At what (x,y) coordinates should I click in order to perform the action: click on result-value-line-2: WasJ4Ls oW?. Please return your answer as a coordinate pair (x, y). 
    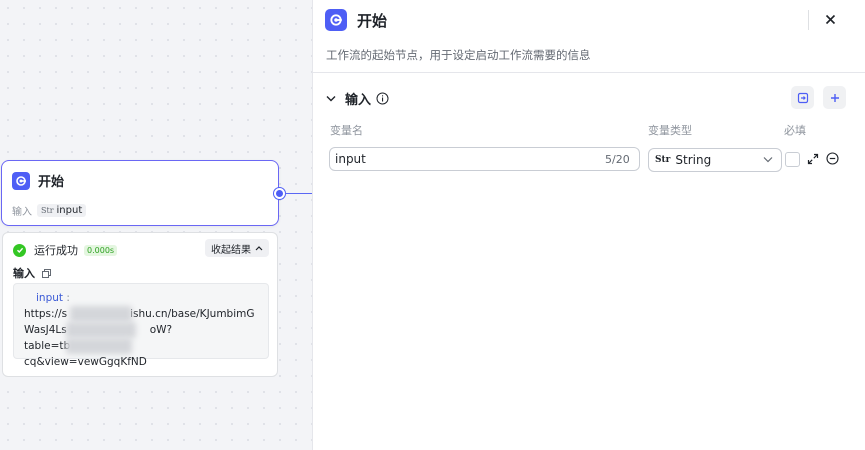
    Looking at the image, I should click on (98, 330).